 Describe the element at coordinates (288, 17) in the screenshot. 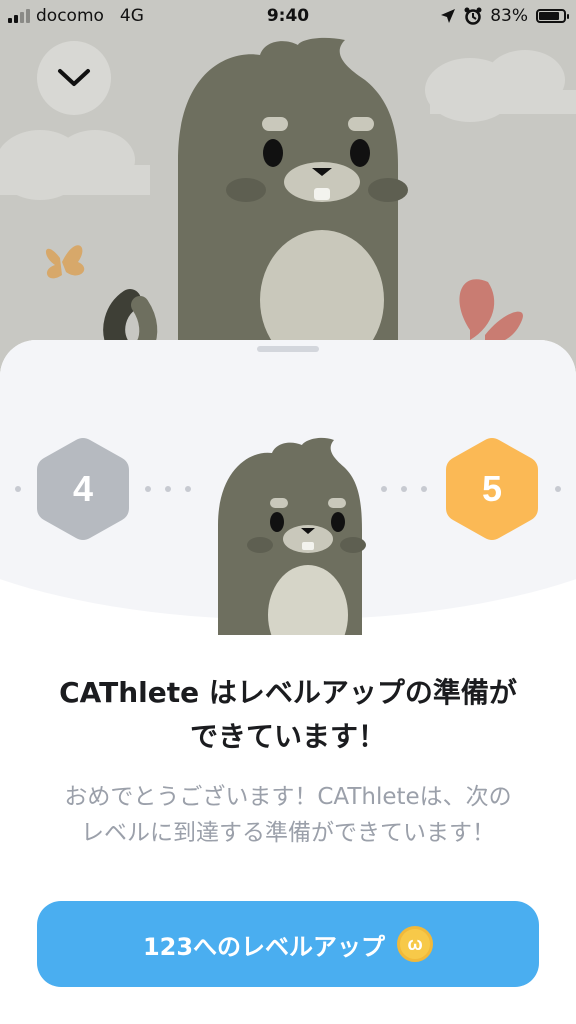

I see `status-bar: docomo 4G 9:40 83%` at that location.